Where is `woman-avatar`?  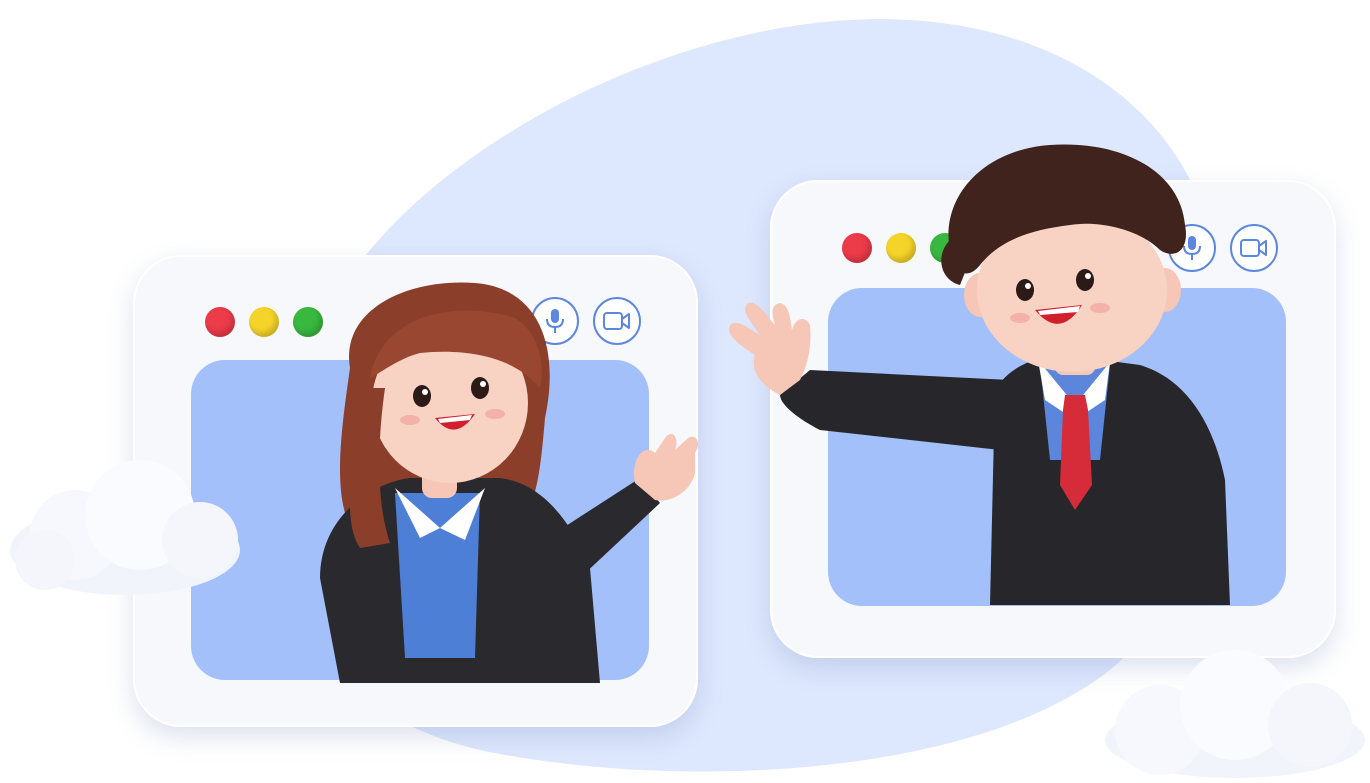
woman-avatar is located at coordinates (509, 482).